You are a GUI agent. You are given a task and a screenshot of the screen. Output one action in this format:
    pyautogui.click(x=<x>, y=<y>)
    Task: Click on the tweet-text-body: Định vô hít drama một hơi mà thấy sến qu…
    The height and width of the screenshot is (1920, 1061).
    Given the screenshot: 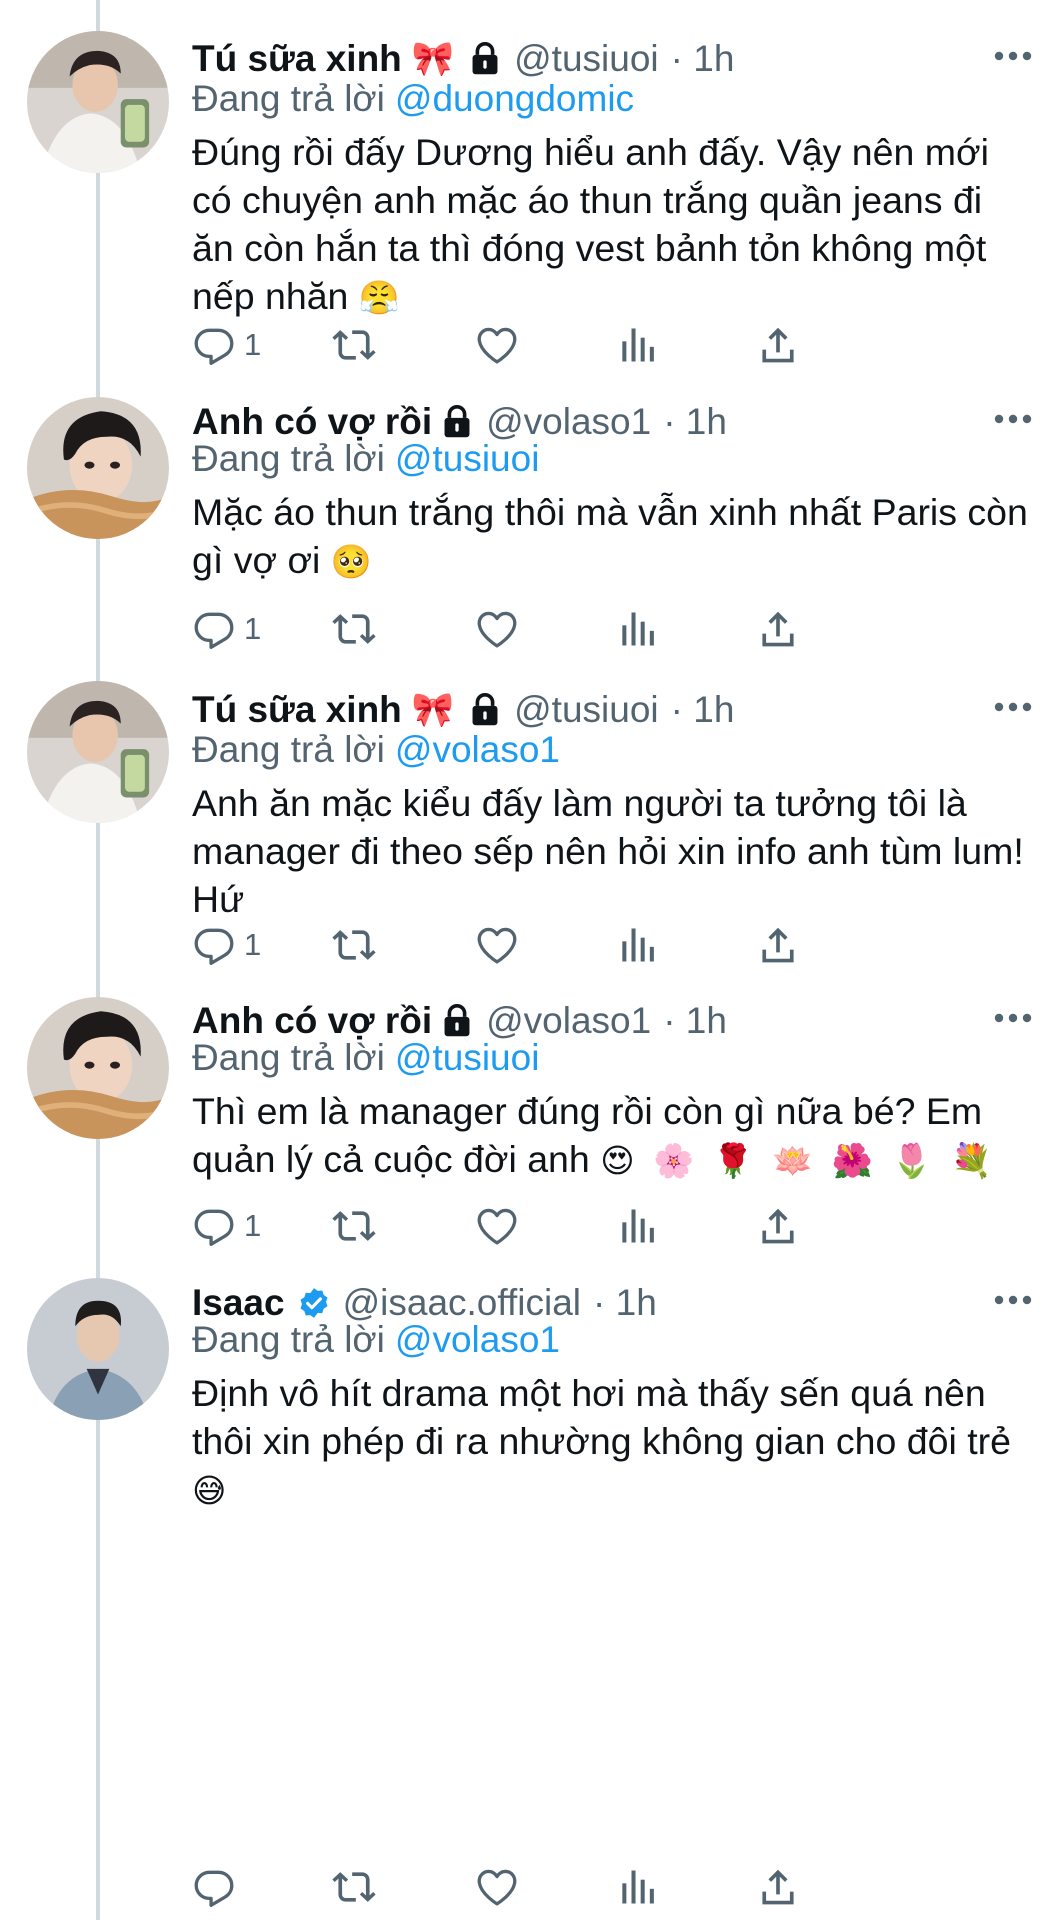 What is the action you would take?
    pyautogui.click(x=601, y=1417)
    